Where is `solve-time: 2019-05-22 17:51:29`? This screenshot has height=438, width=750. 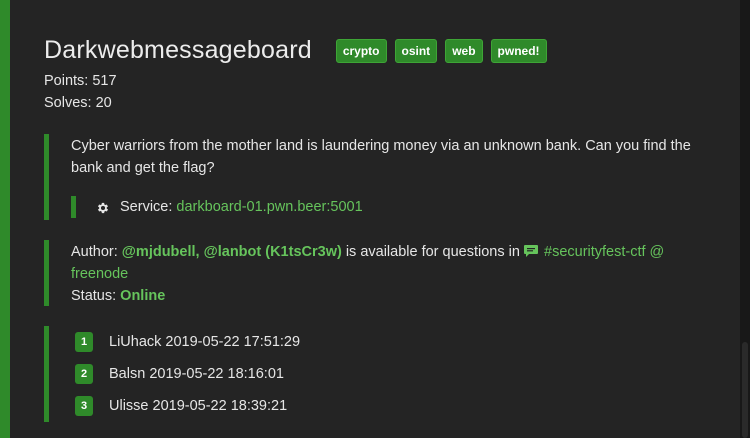 solve-time: 2019-05-22 17:51:29 is located at coordinates (233, 342).